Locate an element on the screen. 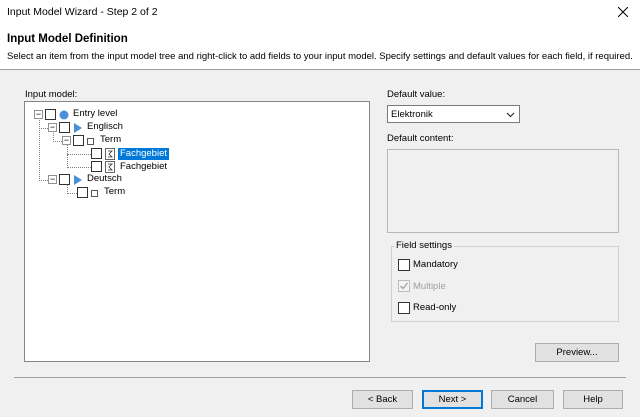  multiple-label: Multiple is located at coordinates (429, 286).